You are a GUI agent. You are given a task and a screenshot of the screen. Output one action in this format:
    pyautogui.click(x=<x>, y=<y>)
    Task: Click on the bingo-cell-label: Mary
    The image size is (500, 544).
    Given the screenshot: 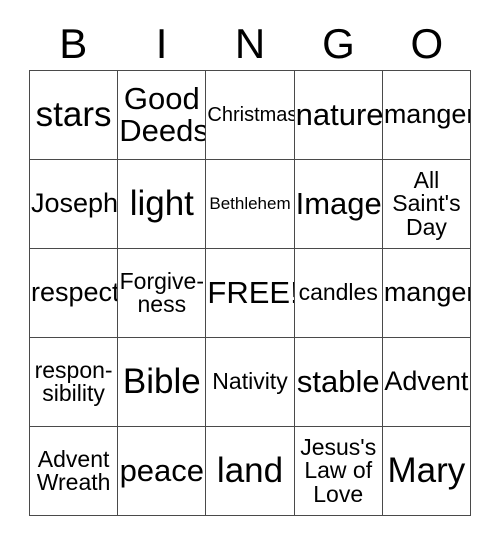 What is the action you would take?
    pyautogui.click(x=426, y=471)
    